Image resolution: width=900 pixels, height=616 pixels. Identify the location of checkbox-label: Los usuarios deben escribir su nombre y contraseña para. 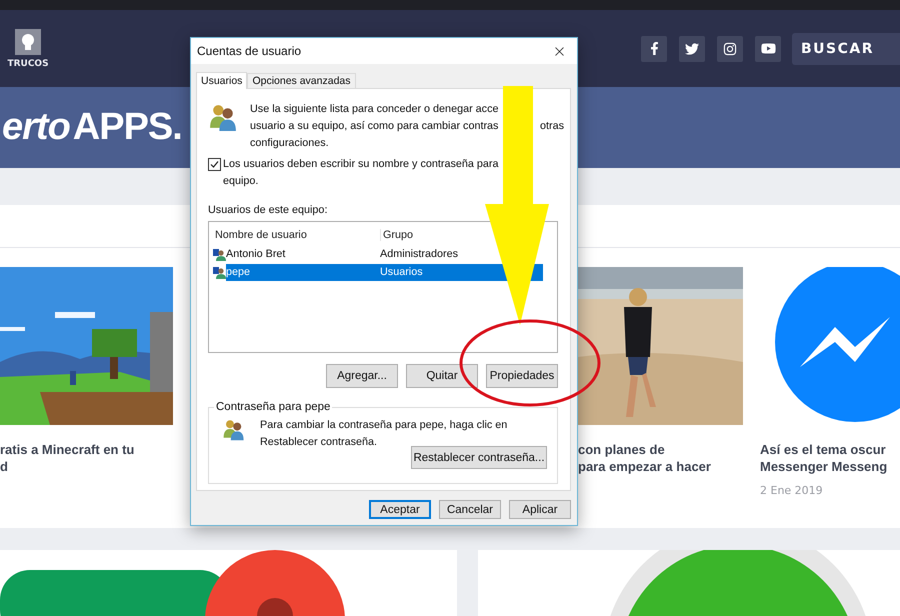
(360, 164).